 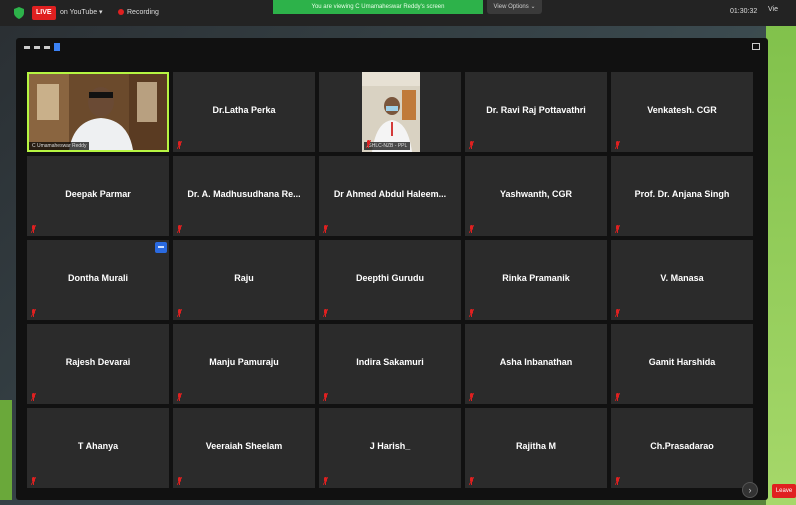 What do you see at coordinates (57, 47) in the screenshot?
I see `layout-icon` at bounding box center [57, 47].